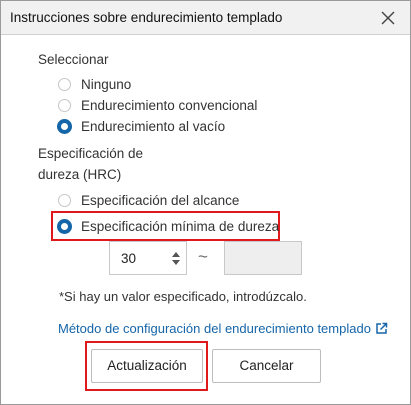 The image size is (411, 405). I want to click on min-hardness-value: 30, so click(129, 258).